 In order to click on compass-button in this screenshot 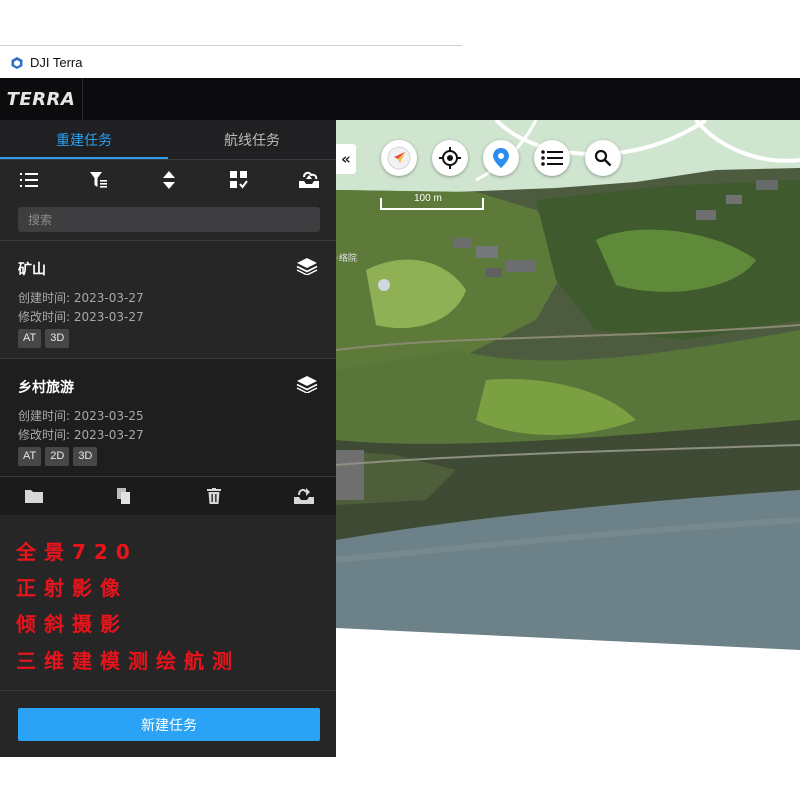, I will do `click(399, 158)`.